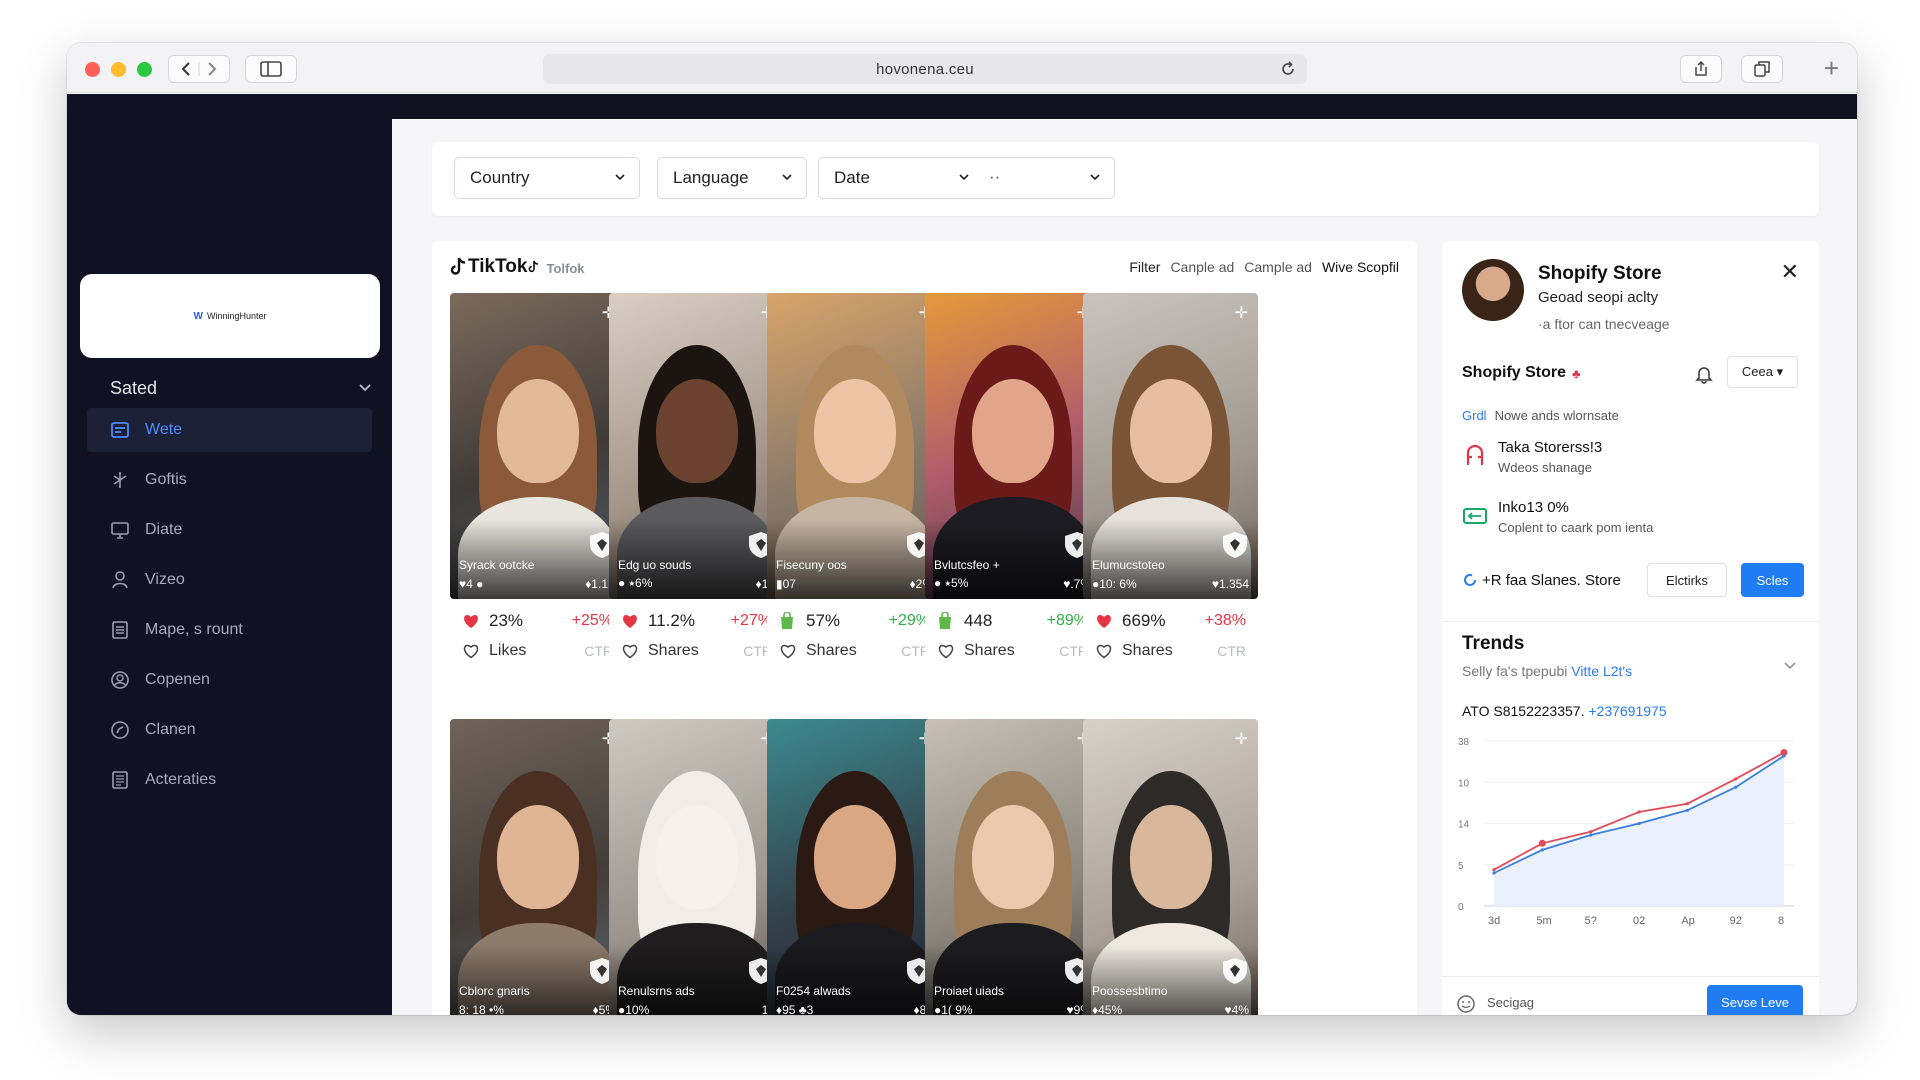 The height and width of the screenshot is (1080, 1920). Describe the element at coordinates (199, 69) in the screenshot. I see `back-forward-buttons` at that location.